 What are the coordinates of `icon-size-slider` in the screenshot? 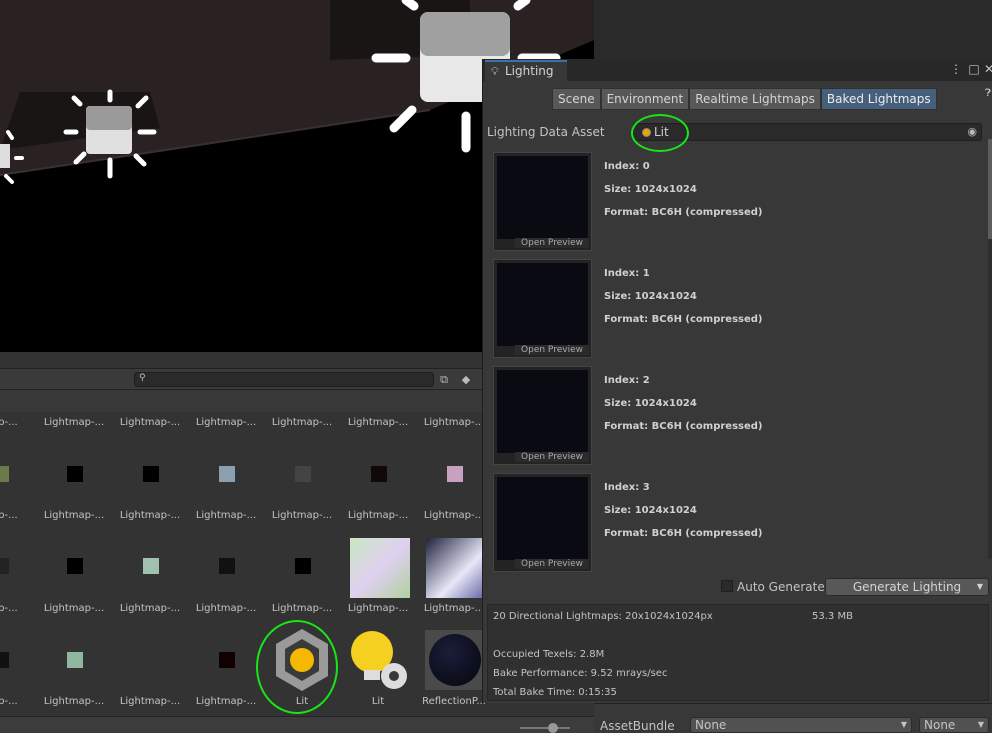 It's located at (545, 728).